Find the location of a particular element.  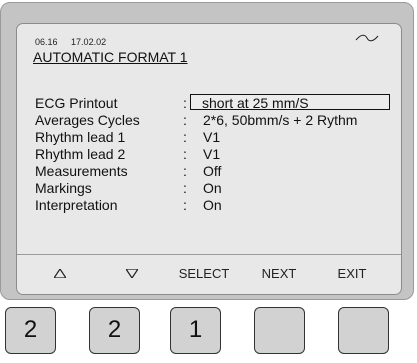

setting-label: Rhythm lead 2 is located at coordinates (80, 154).